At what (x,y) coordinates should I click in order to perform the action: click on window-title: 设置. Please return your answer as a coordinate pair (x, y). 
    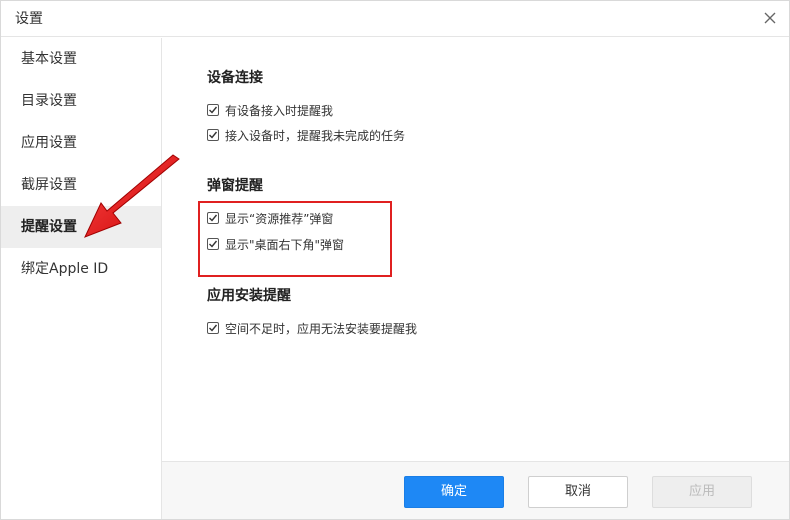
    Looking at the image, I should click on (29, 19).